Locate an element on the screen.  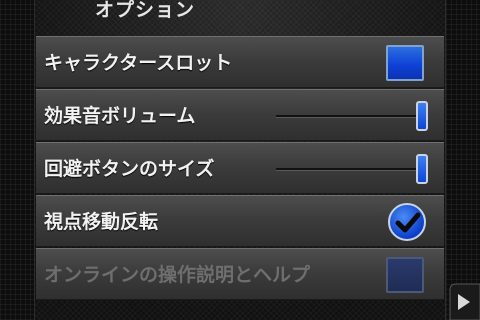
sfx-volume-slider-thumb is located at coordinates (421, 116).